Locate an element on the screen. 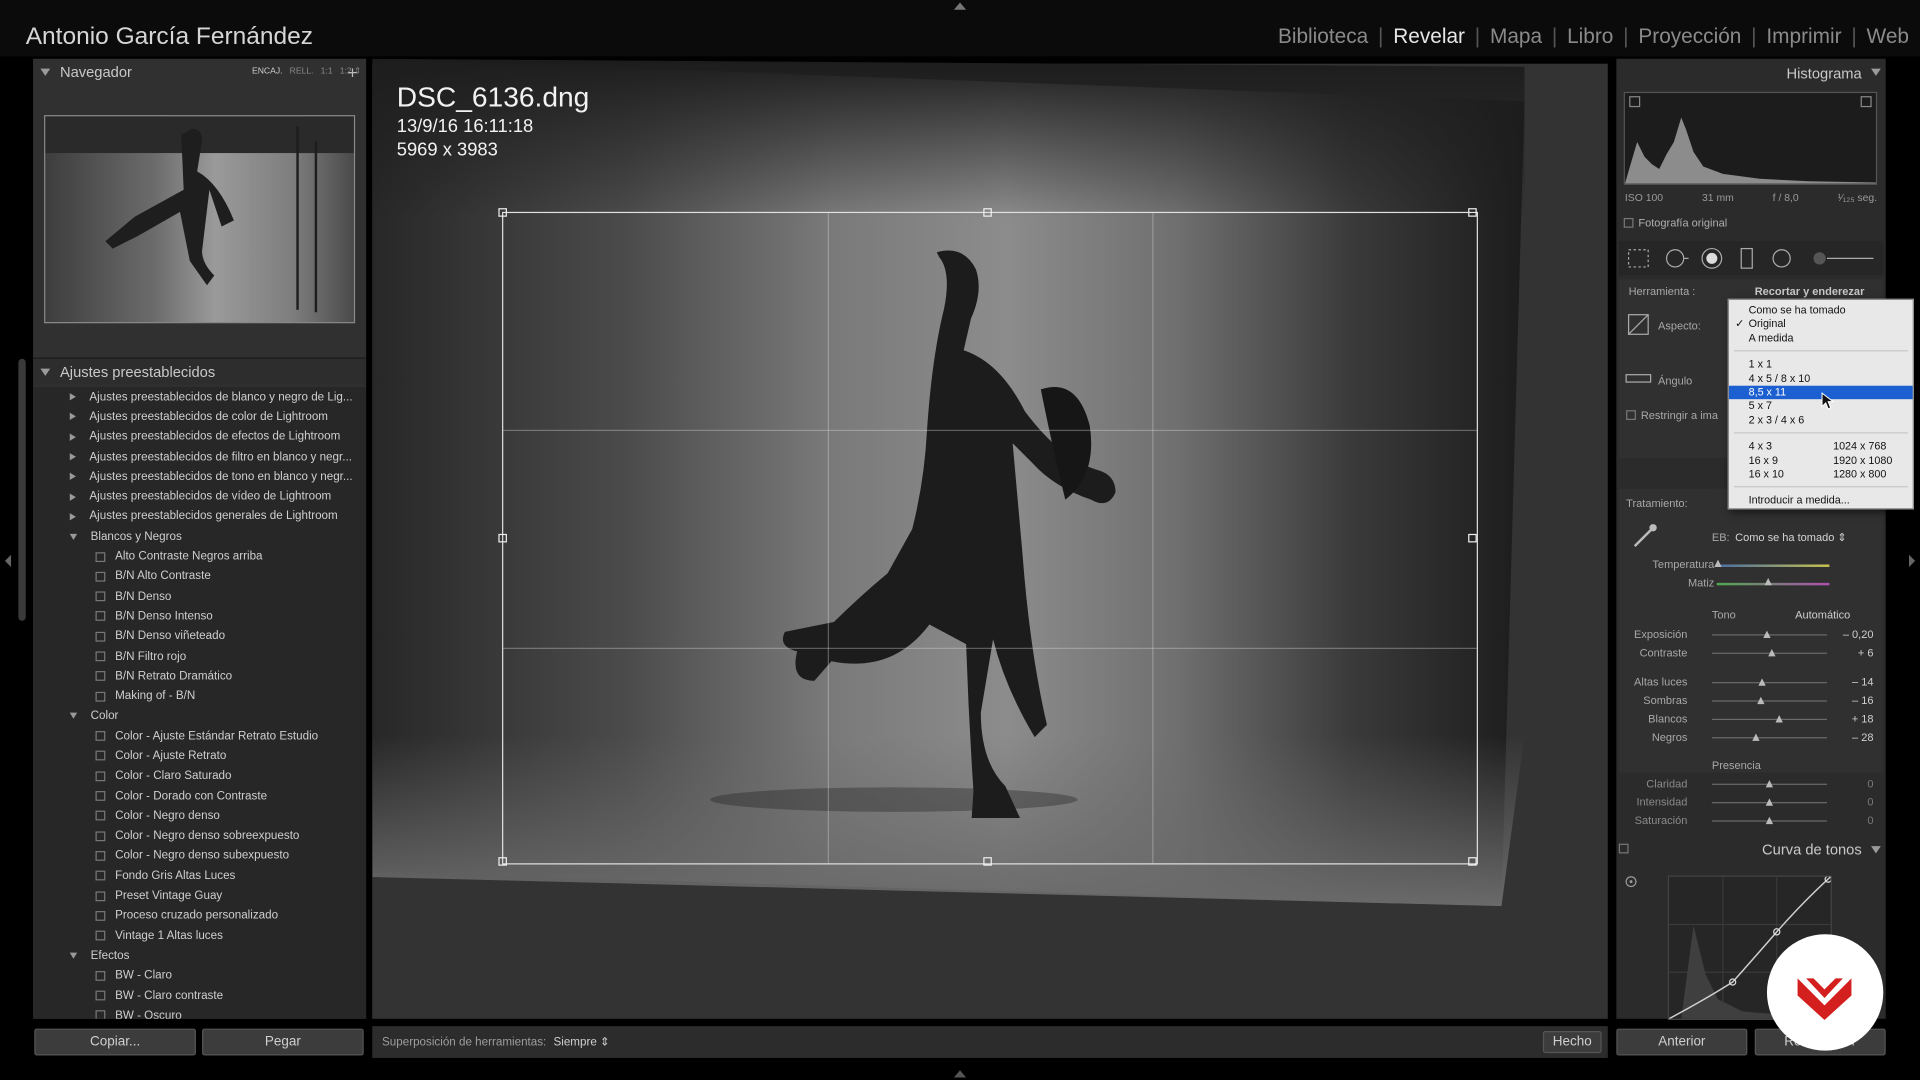 The height and width of the screenshot is (1080, 1920). slider-value: + 18 is located at coordinates (1850, 719).